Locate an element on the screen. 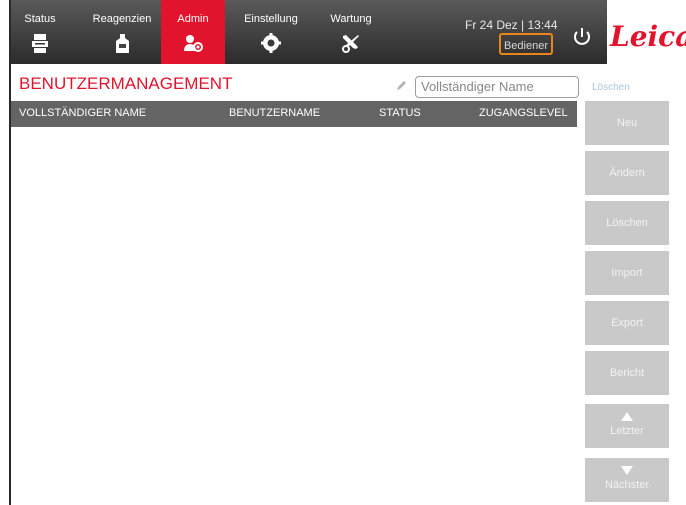 The width and height of the screenshot is (686, 505). column-status: STATUS is located at coordinates (400, 113).